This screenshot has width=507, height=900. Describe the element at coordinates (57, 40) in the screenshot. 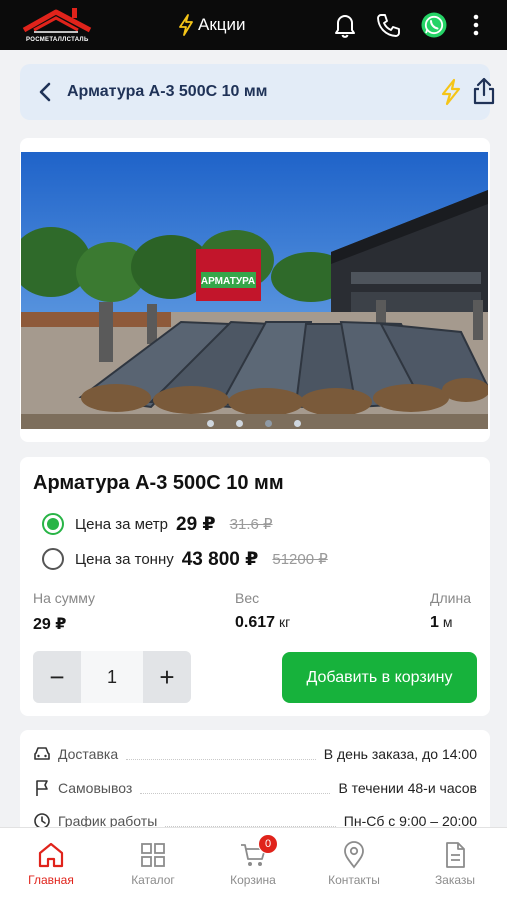

I see `brand-name: РОСМЕТАЛЛСТАЛЬ` at that location.